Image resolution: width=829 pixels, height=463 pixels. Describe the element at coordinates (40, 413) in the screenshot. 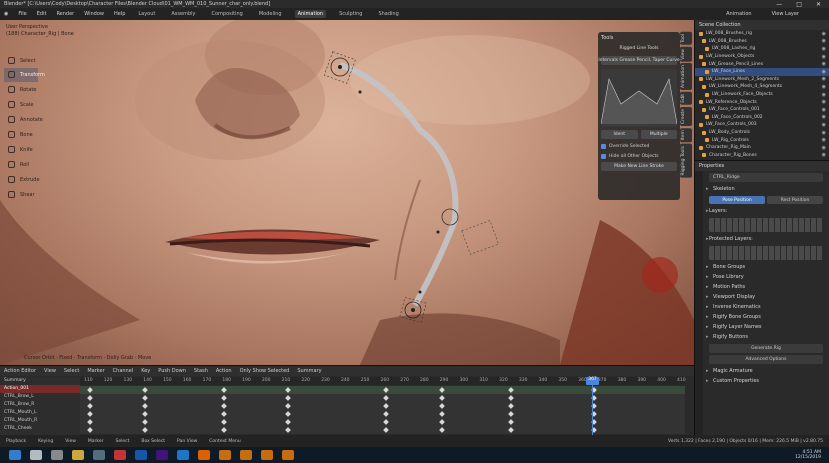

I see `channel-row: CTRL_Mouth_L` at that location.